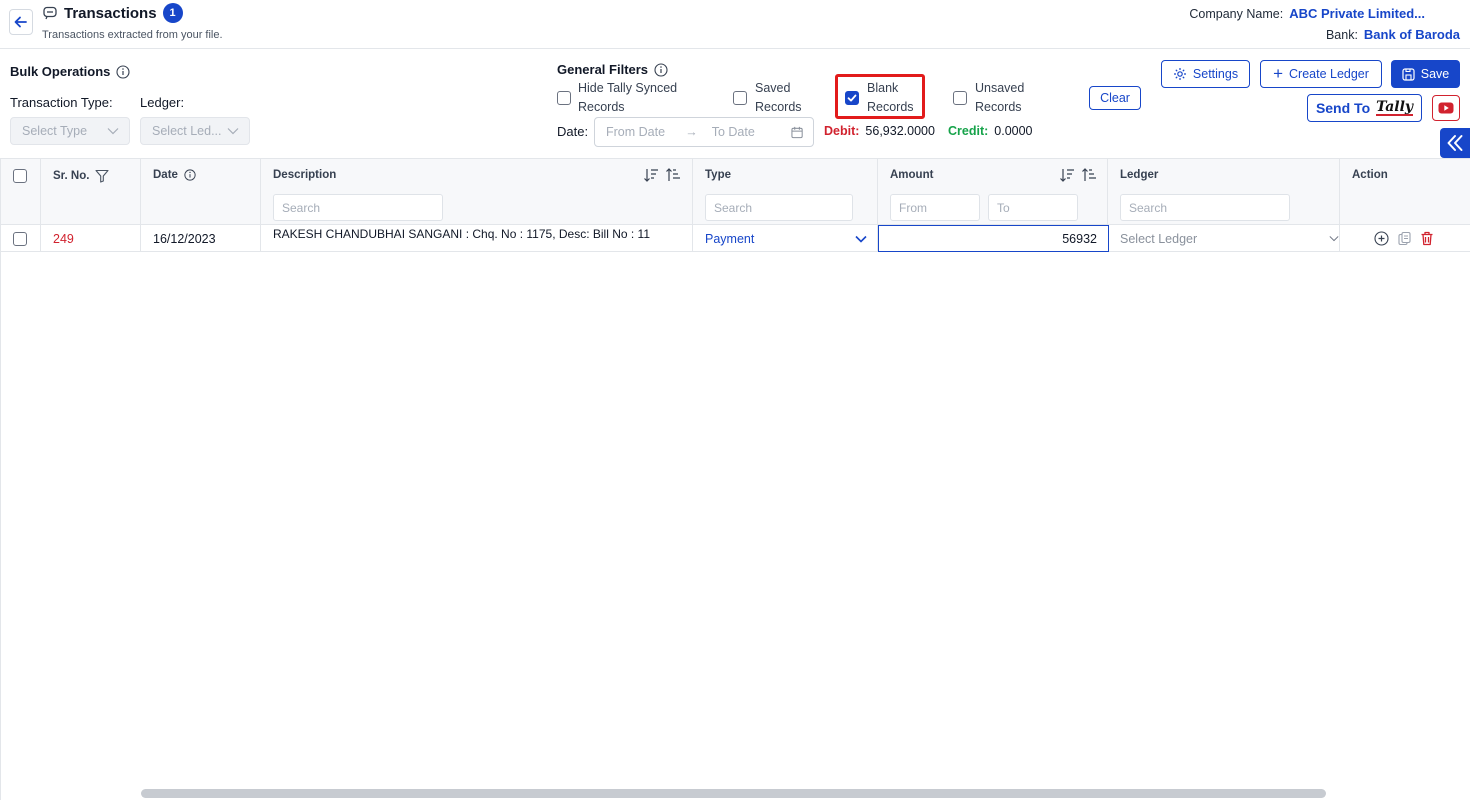  I want to click on date-label: Date:, so click(573, 131).